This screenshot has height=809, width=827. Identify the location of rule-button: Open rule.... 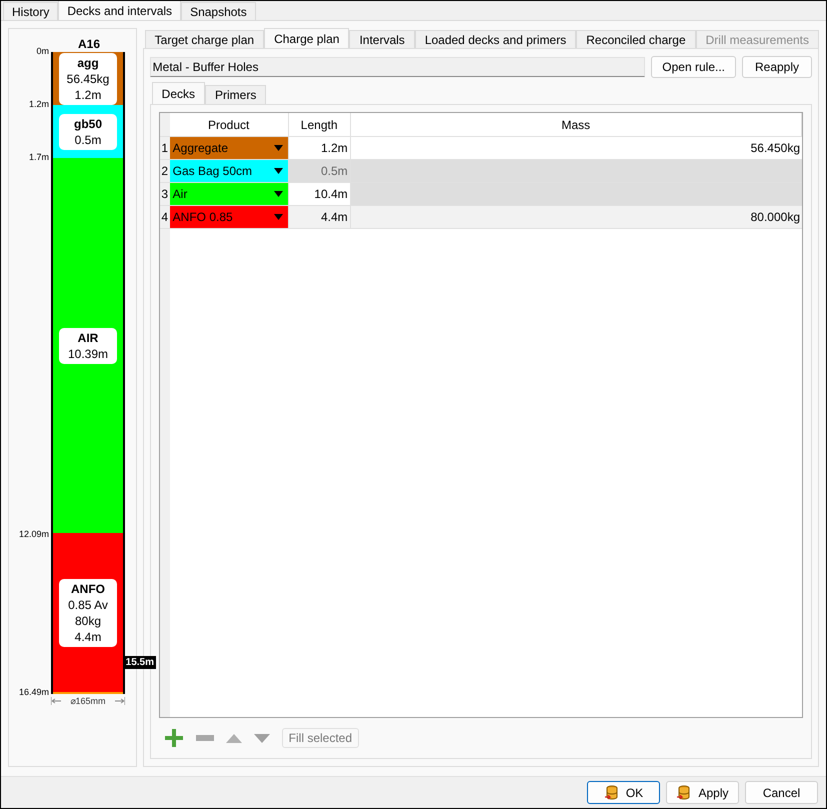
(693, 67).